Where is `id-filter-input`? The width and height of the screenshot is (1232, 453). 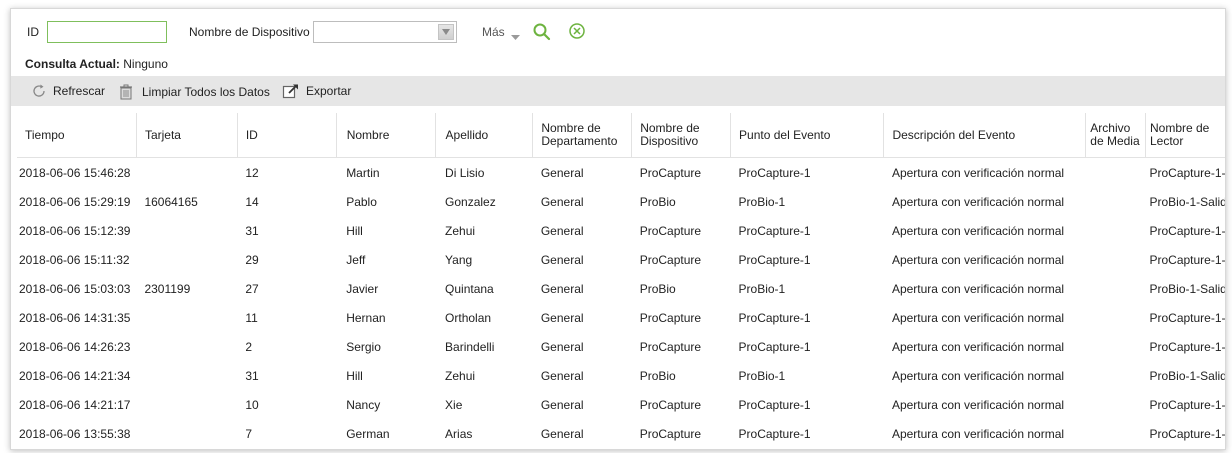
id-filter-input is located at coordinates (107, 32).